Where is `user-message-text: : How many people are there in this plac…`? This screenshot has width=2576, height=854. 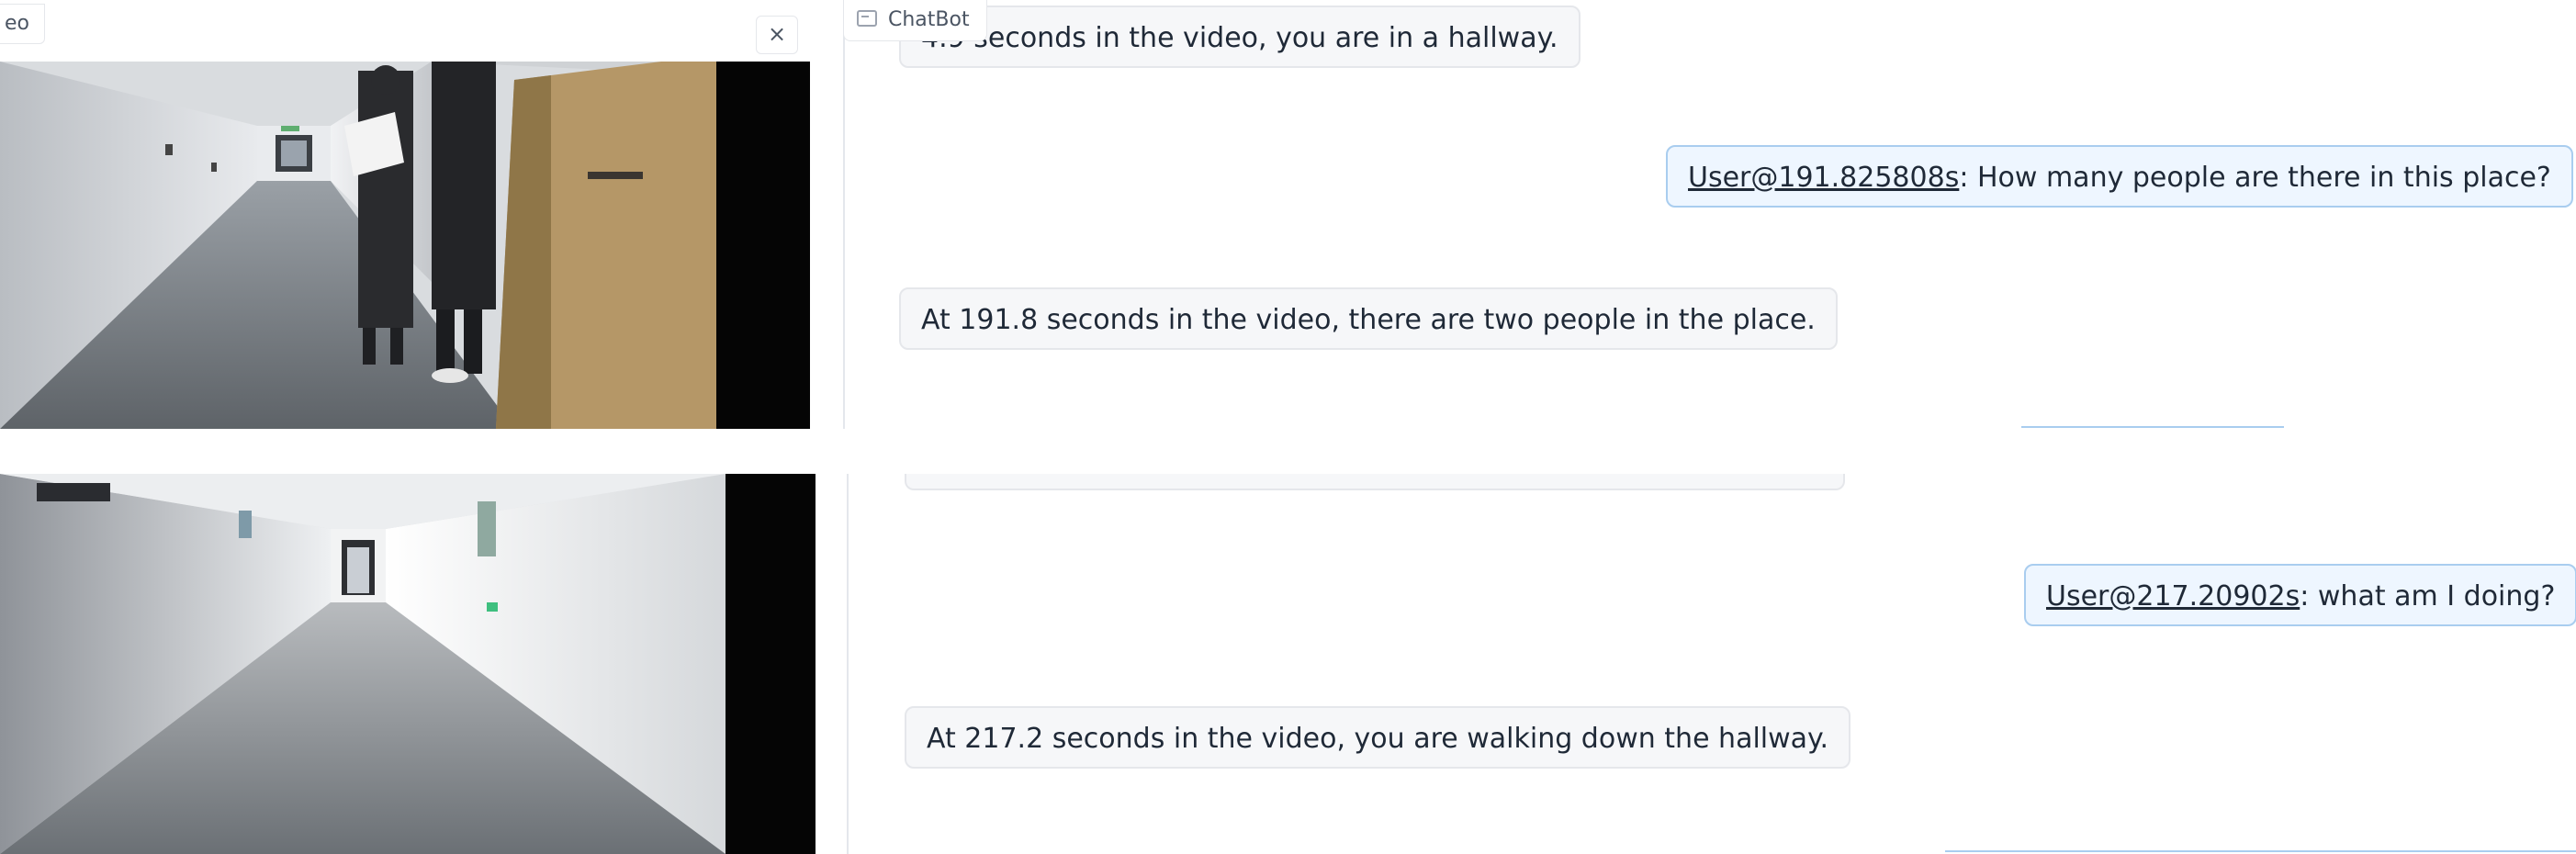 user-message-text: : How many people are there in this plac… is located at coordinates (2255, 178).